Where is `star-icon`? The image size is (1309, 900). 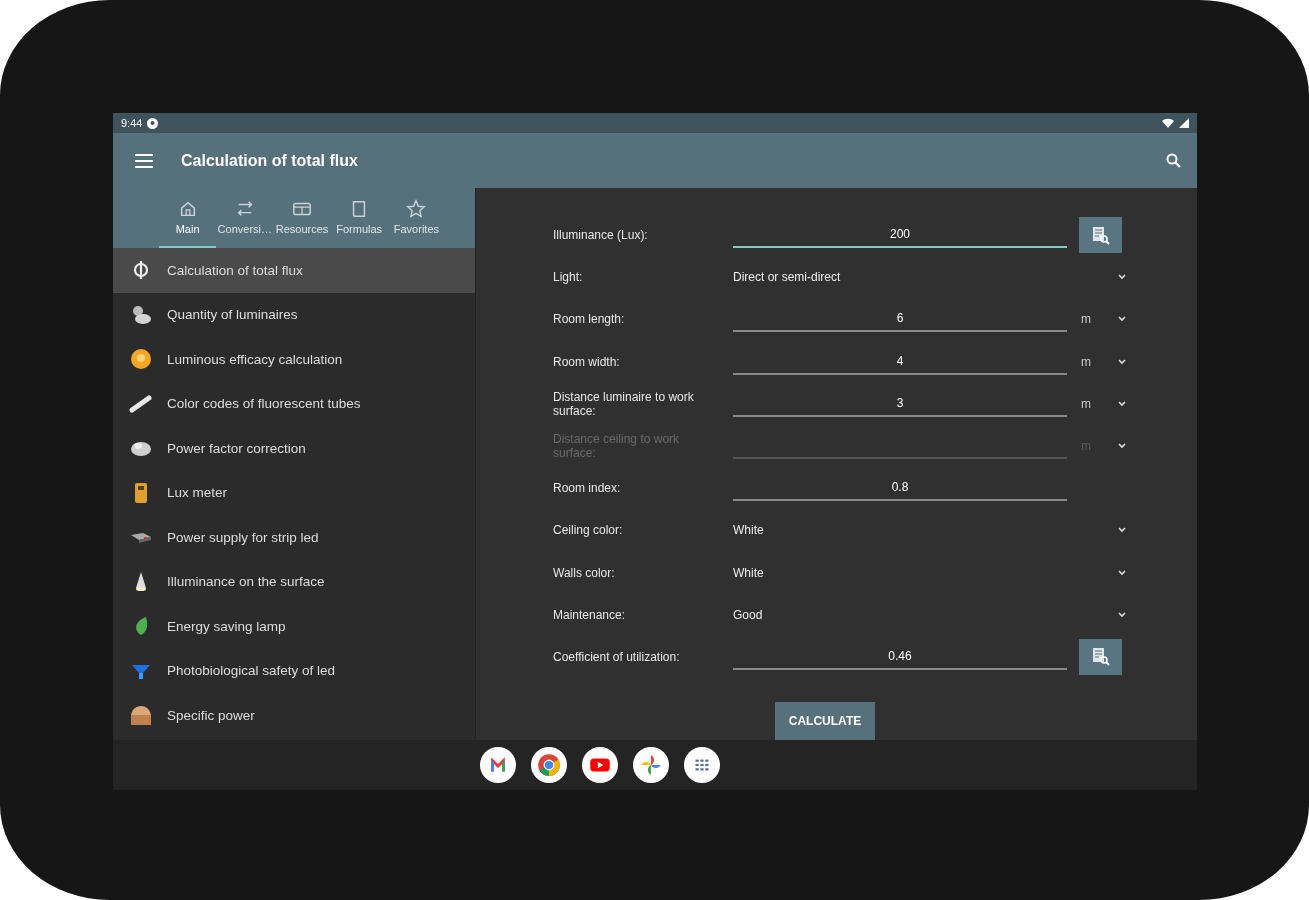
star-icon is located at coordinates (416, 209).